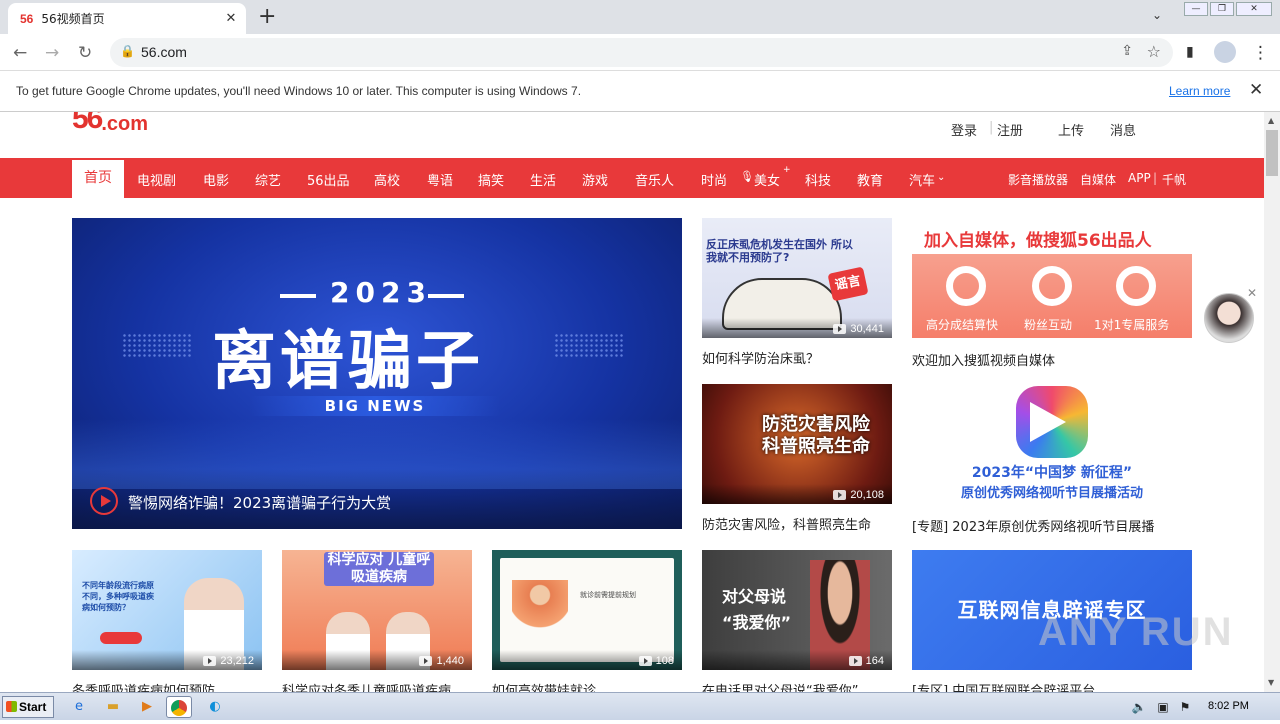  I want to click on volume-icon: 🔈, so click(1139, 707).